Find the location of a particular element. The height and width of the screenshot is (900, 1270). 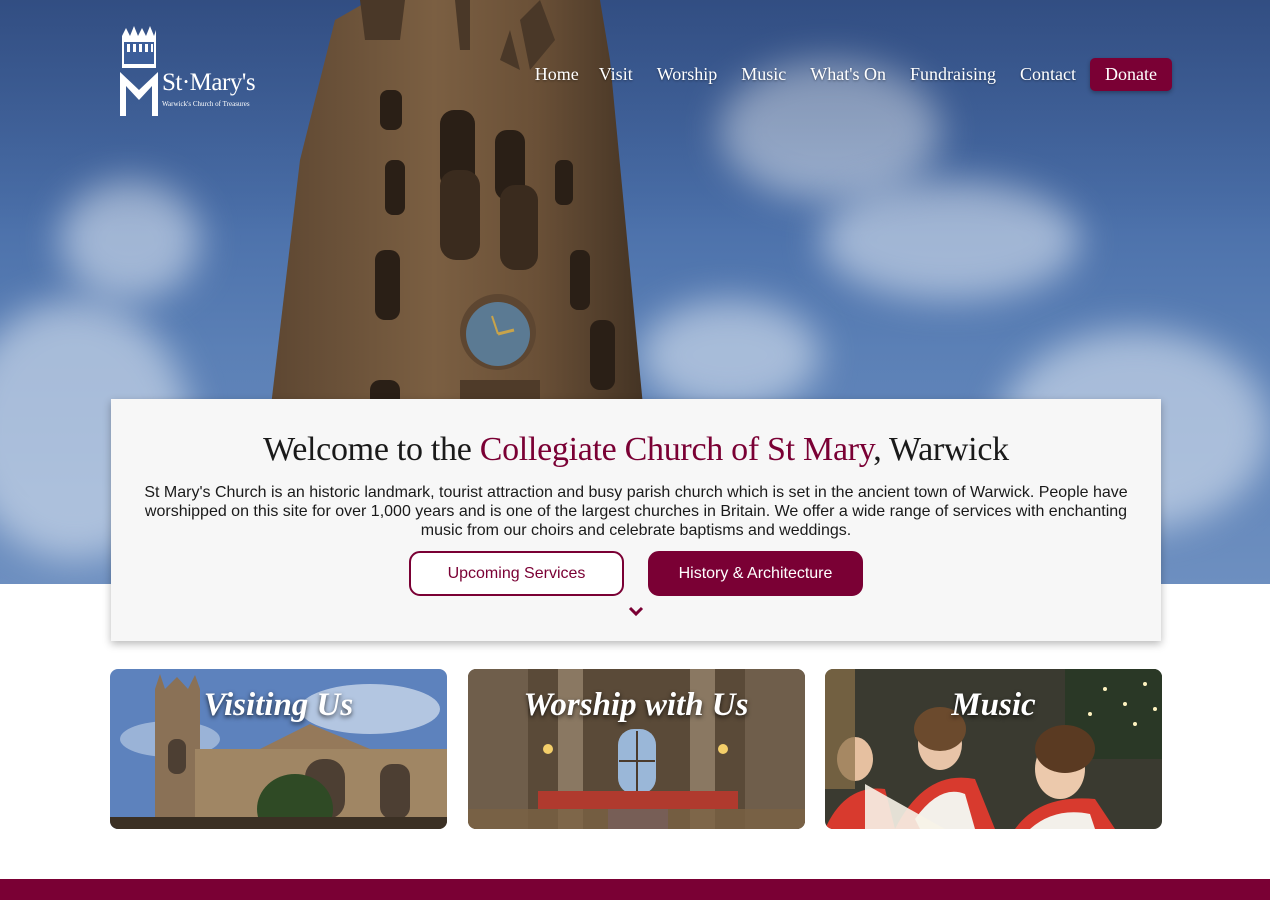

card-title-worship: Worship with Us is located at coordinates (636, 705).